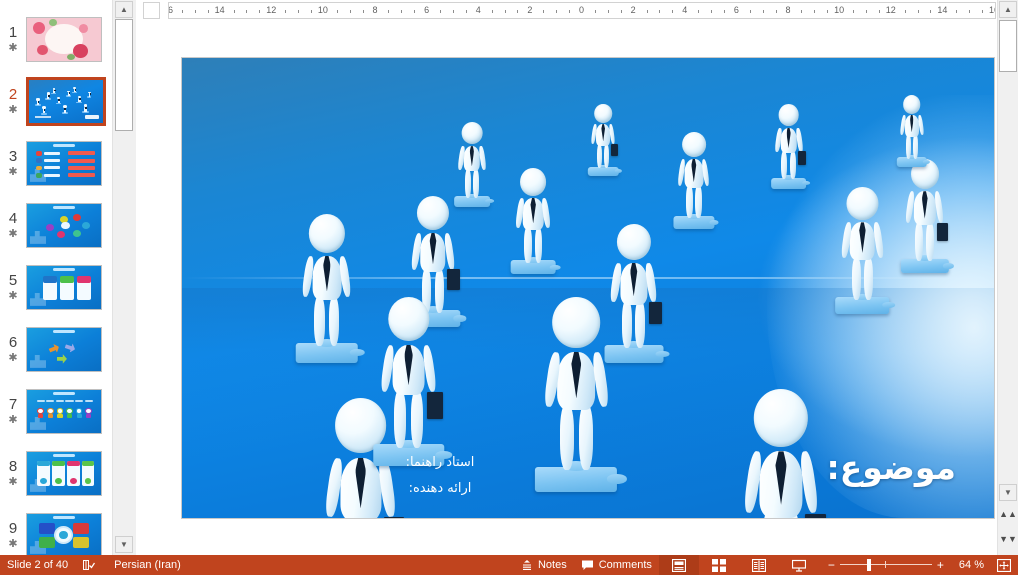  What do you see at coordinates (13, 404) in the screenshot?
I see `thumbnail-number: 7` at bounding box center [13, 404].